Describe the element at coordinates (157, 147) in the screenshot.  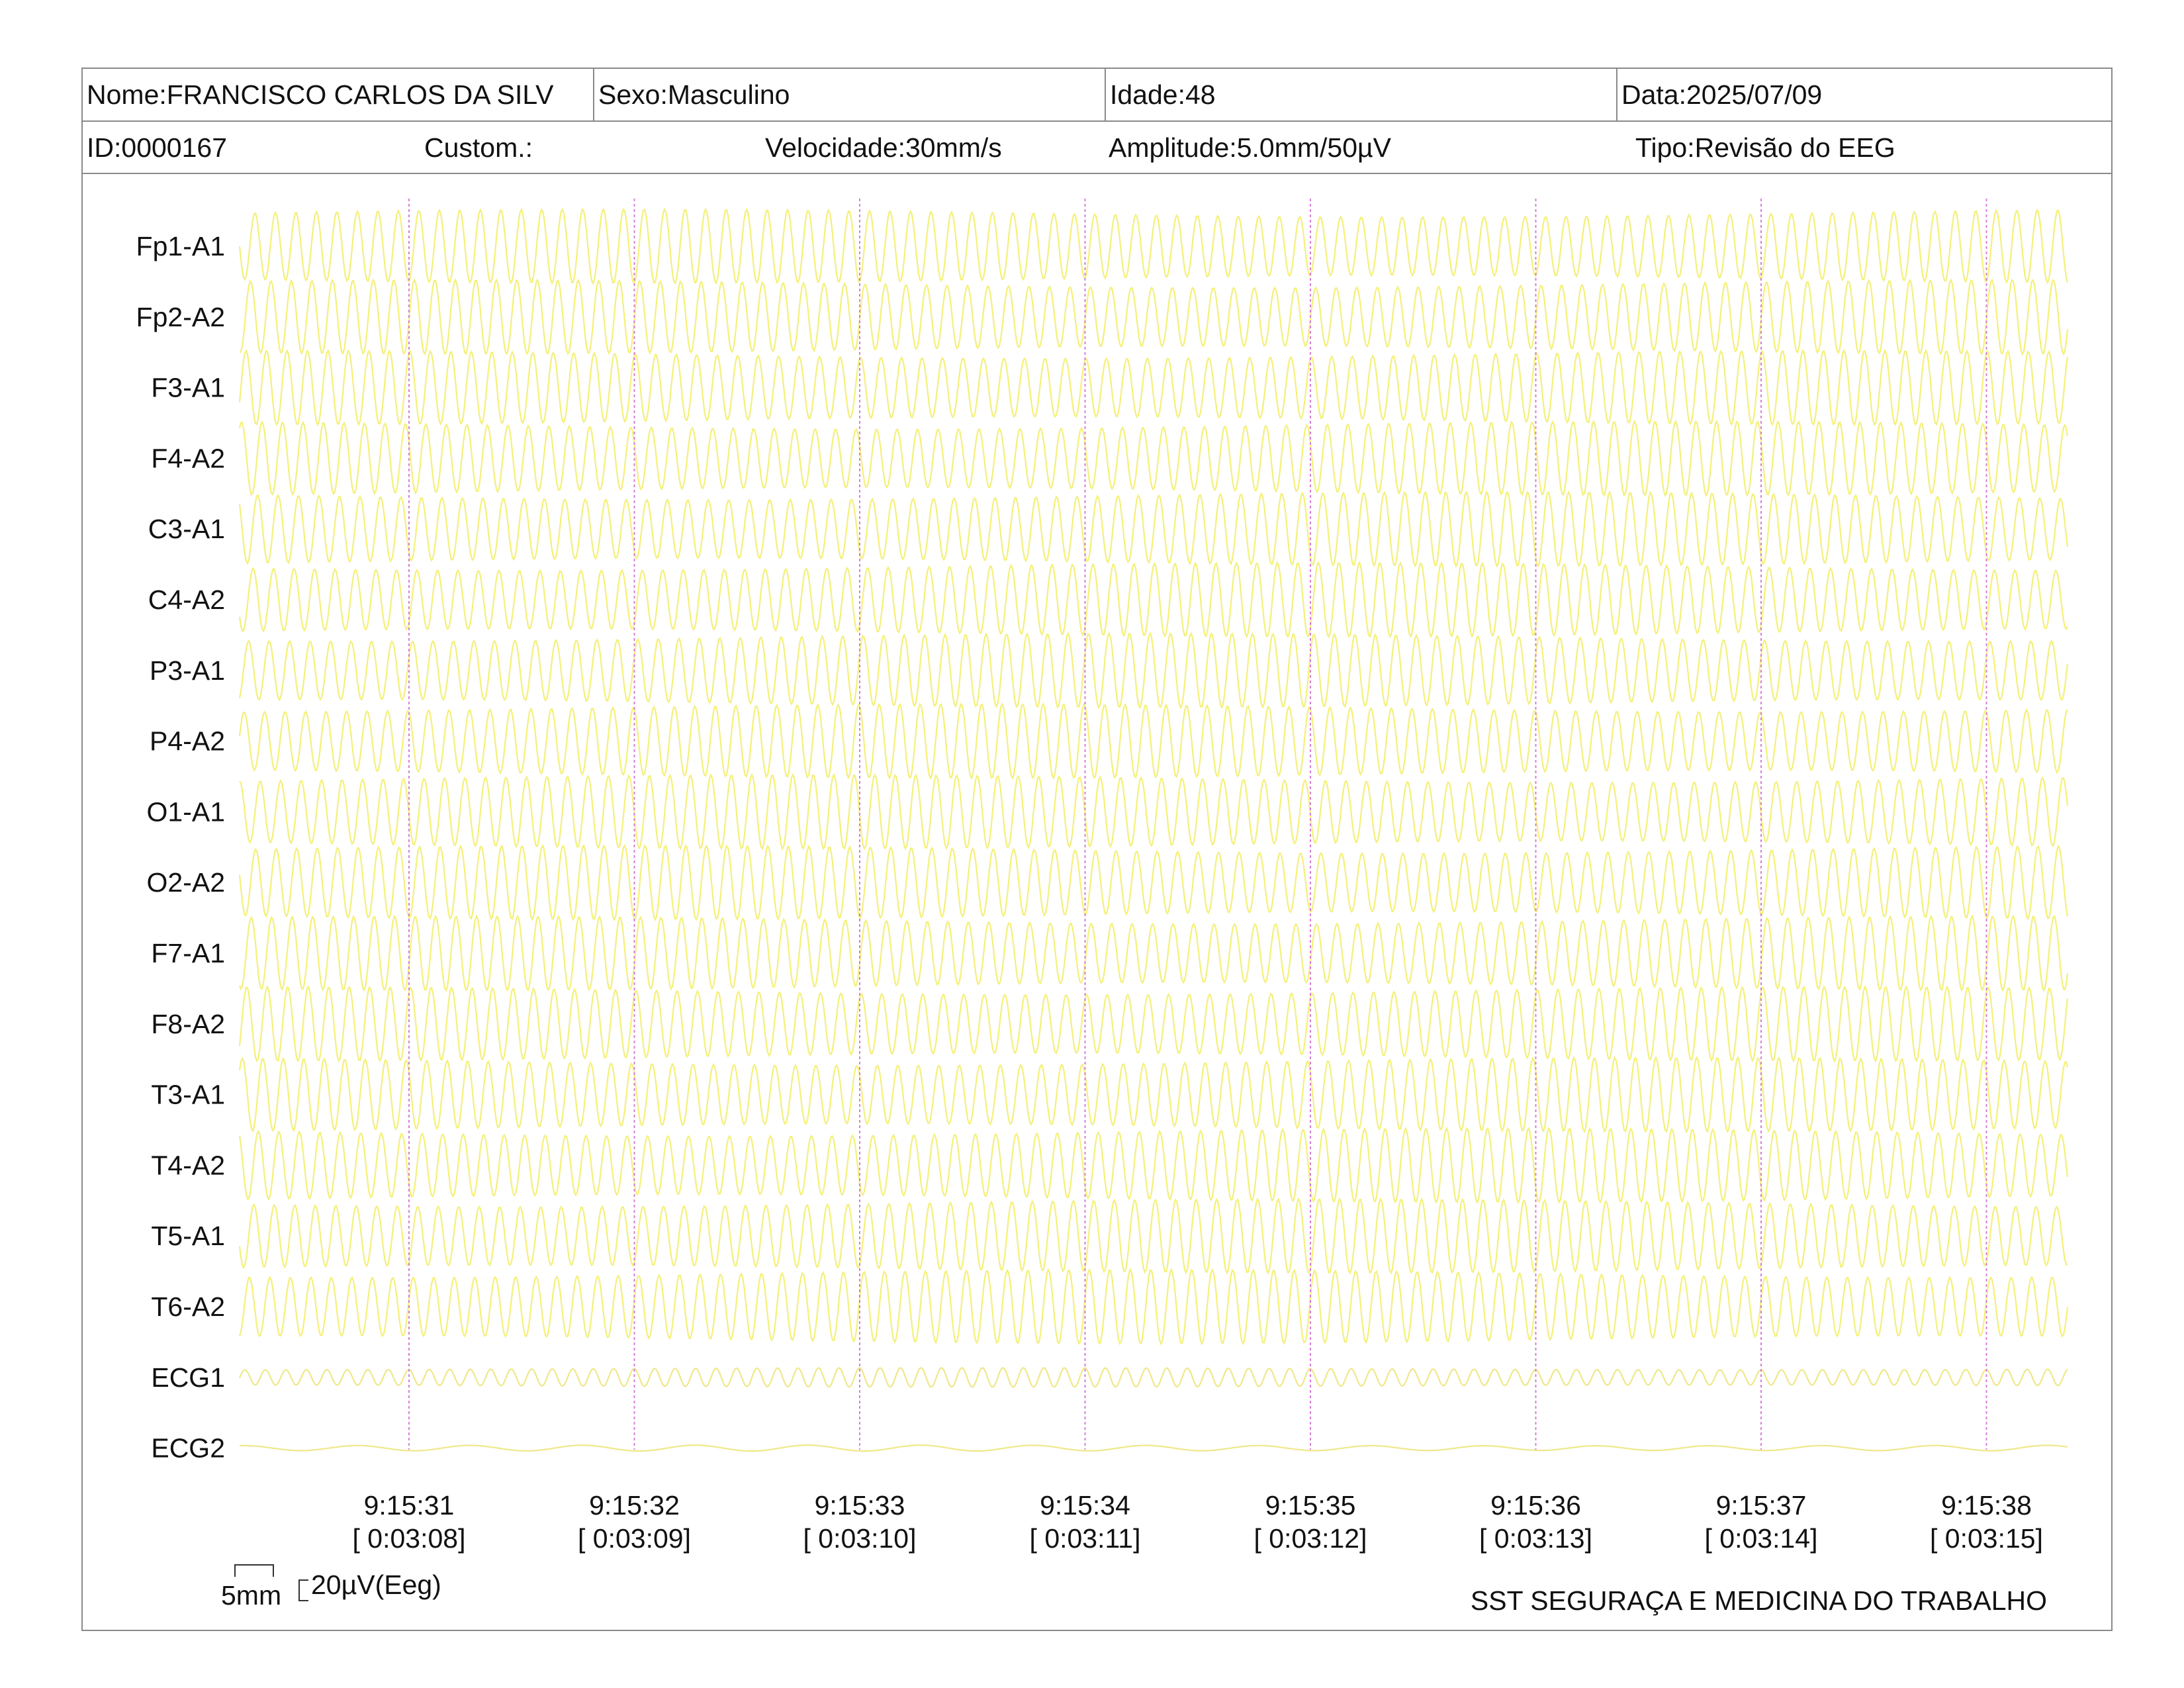
I see `patient-id: ID:0000167` at that location.